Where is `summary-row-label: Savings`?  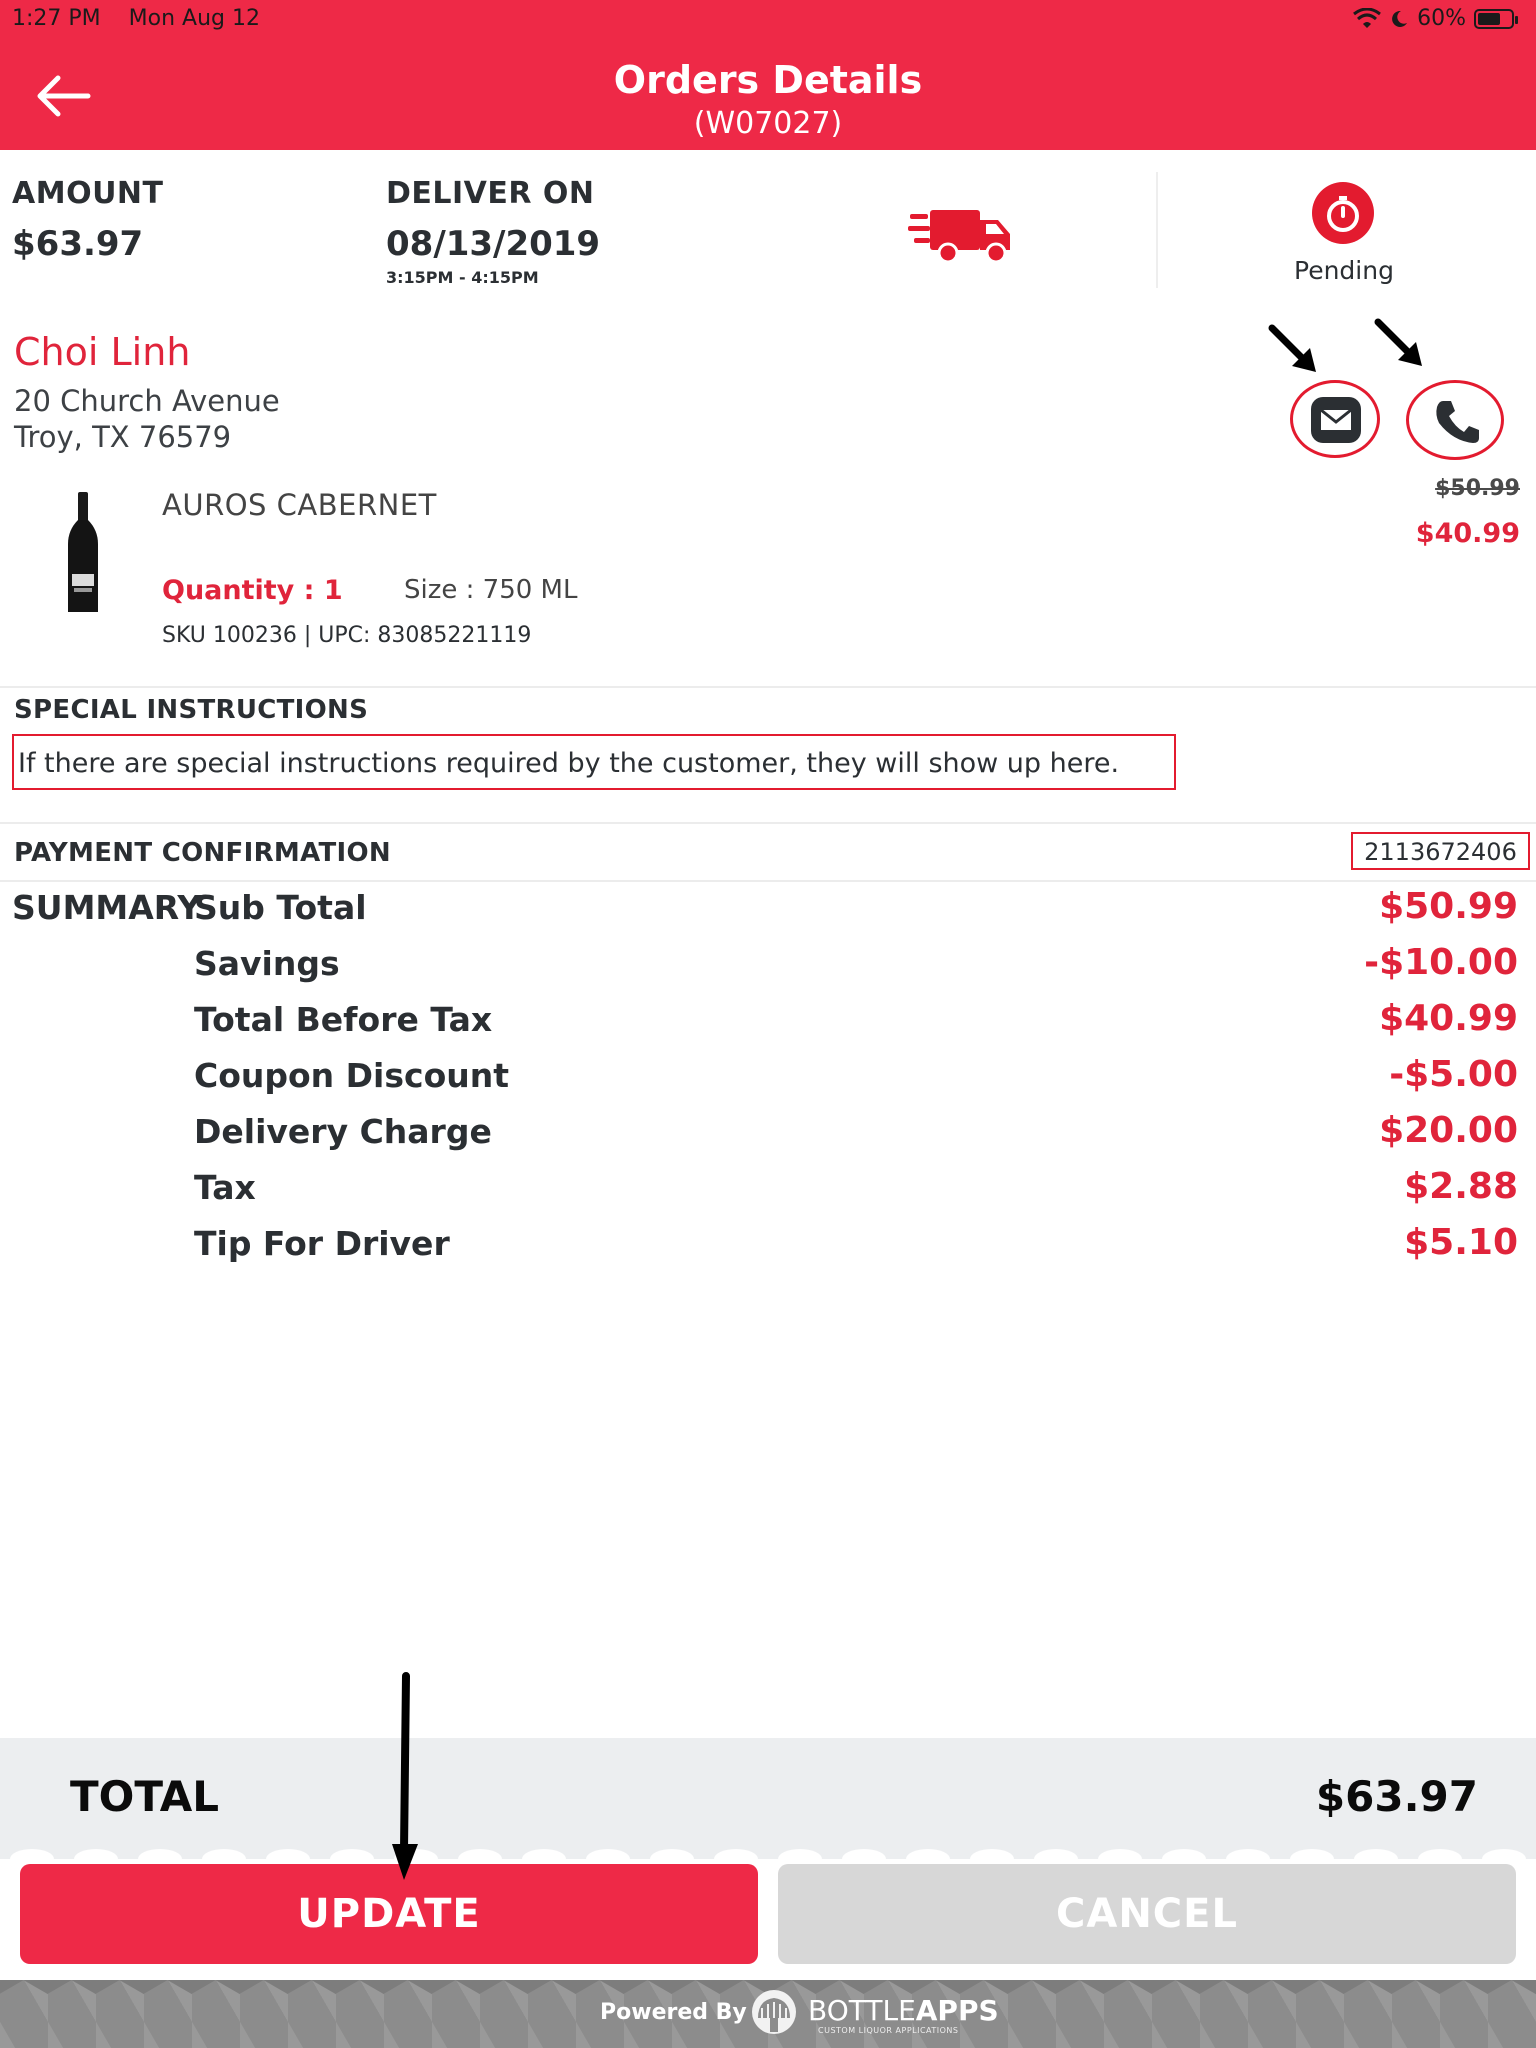
summary-row-label: Savings is located at coordinates (267, 963).